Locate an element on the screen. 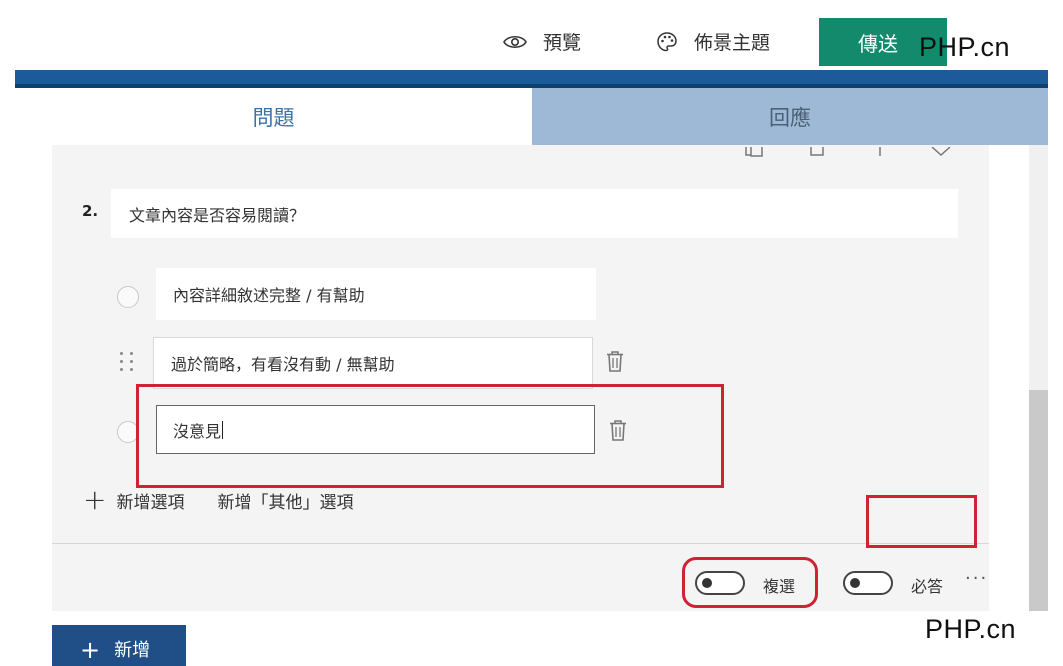 This screenshot has height=666, width=1063. scrollbar-thumb is located at coordinates (1038, 500).